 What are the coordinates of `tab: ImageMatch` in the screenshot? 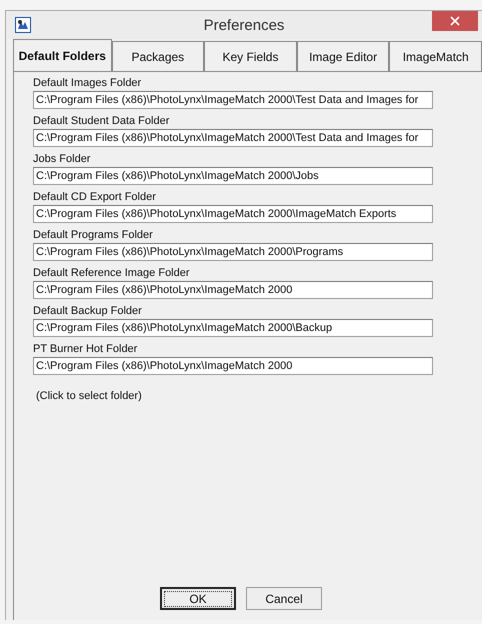 It's located at (435, 56).